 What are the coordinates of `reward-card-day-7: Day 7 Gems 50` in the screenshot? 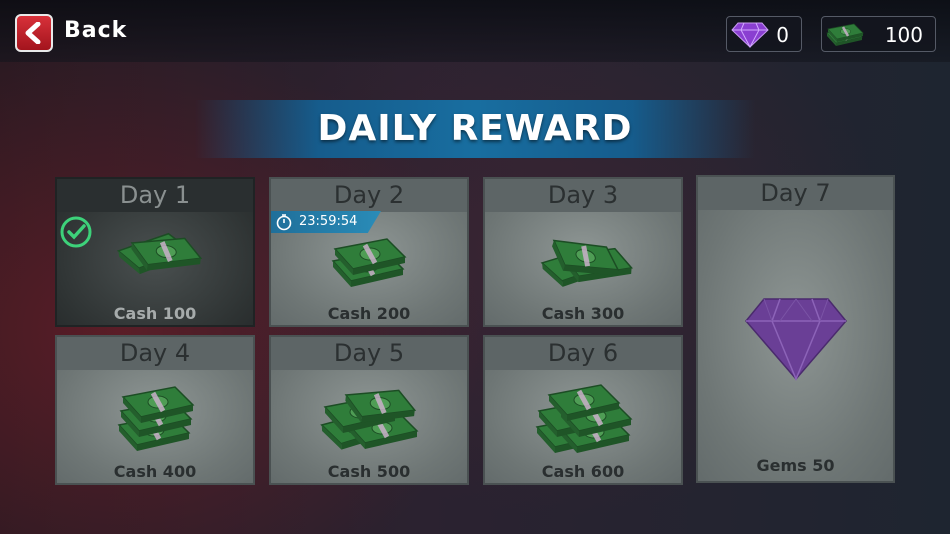 It's located at (795, 329).